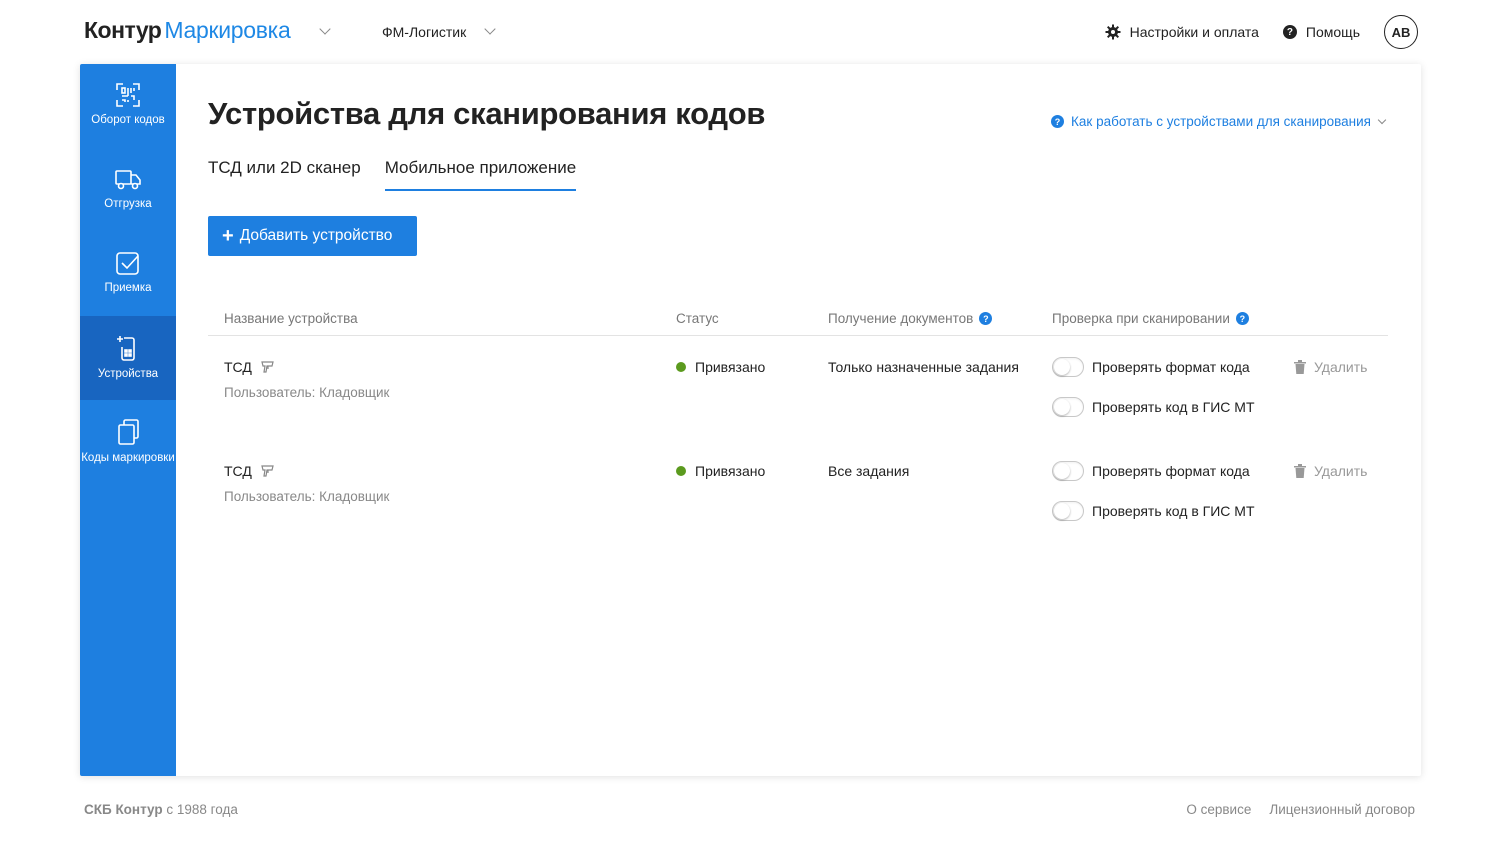 The height and width of the screenshot is (844, 1500). I want to click on sidebar-item-label: Приемка, so click(128, 288).